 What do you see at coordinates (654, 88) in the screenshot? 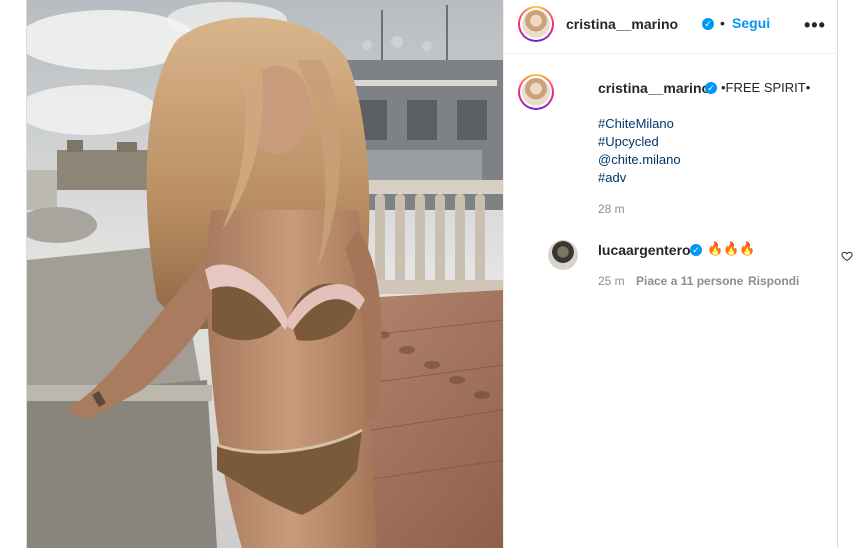
I see `caption-author-username: cristina__marino` at bounding box center [654, 88].